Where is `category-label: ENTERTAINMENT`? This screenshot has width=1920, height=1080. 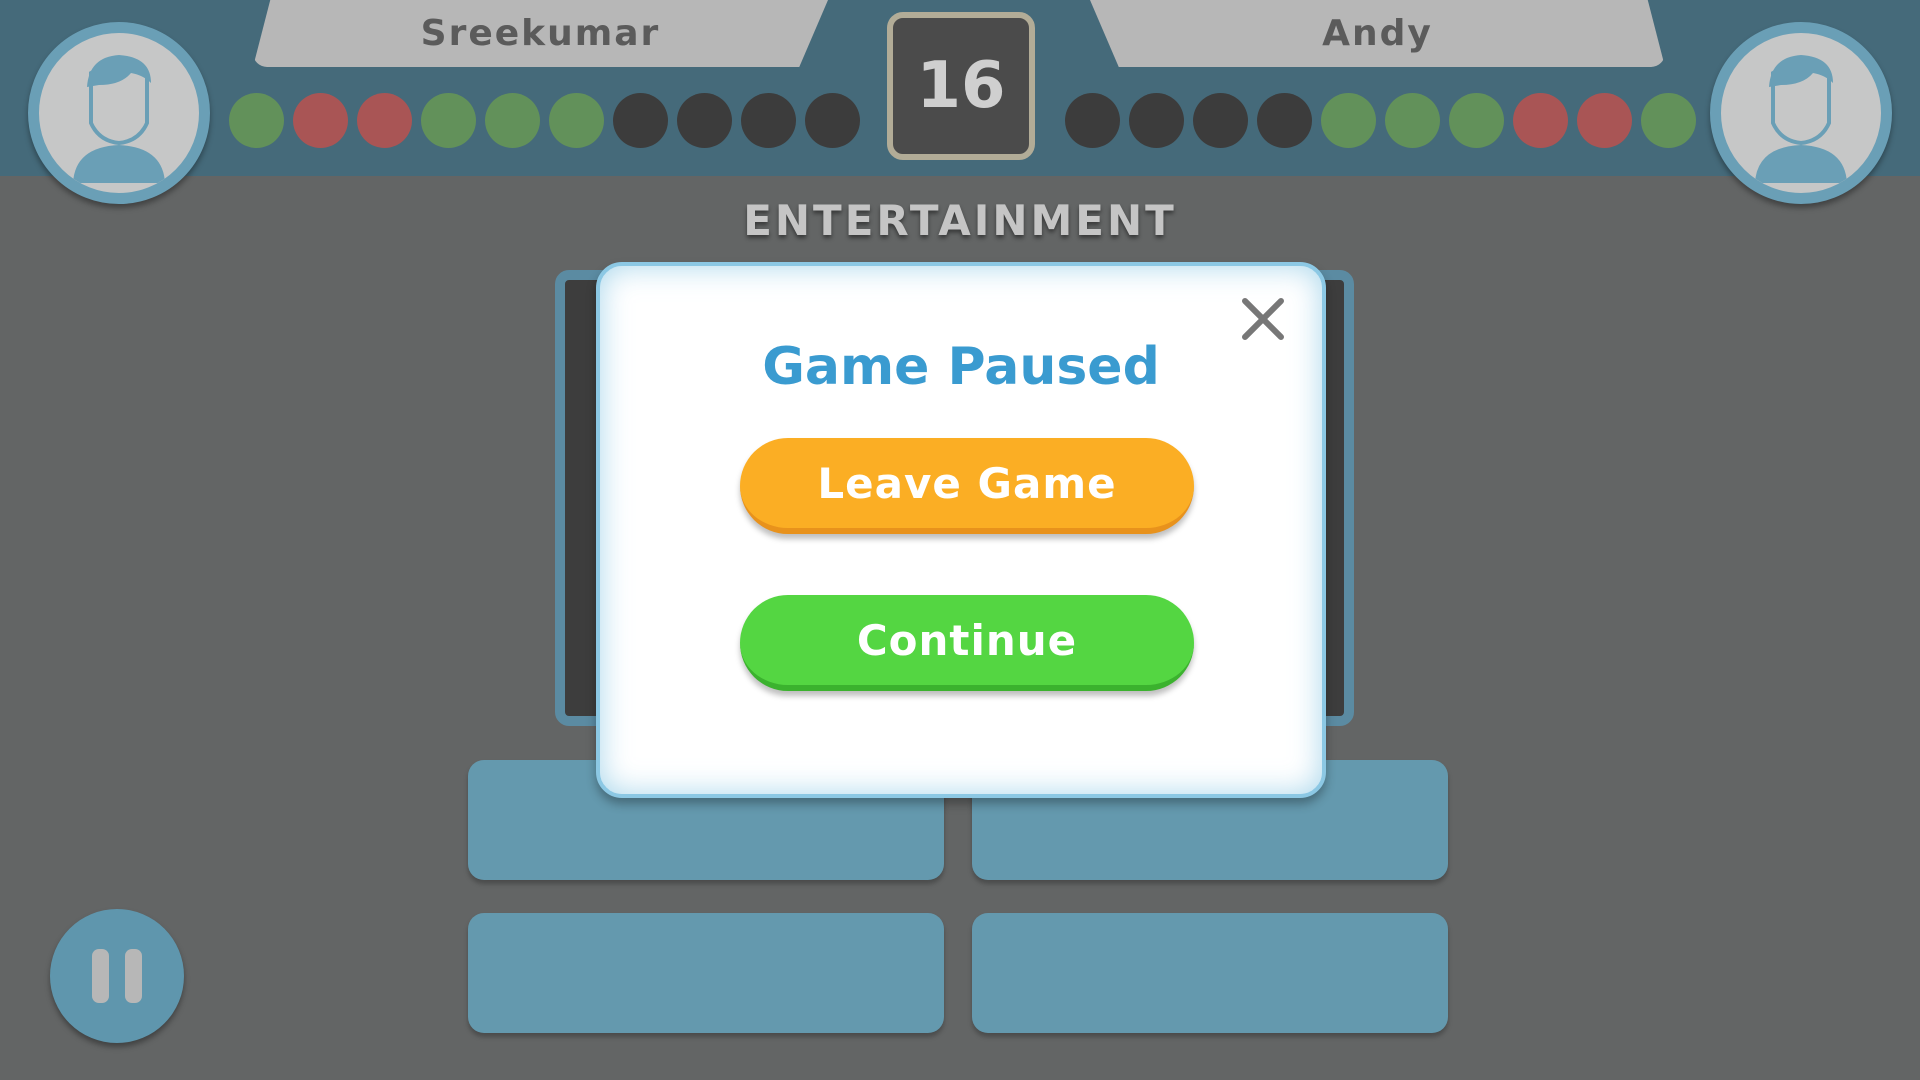 category-label: ENTERTAINMENT is located at coordinates (960, 220).